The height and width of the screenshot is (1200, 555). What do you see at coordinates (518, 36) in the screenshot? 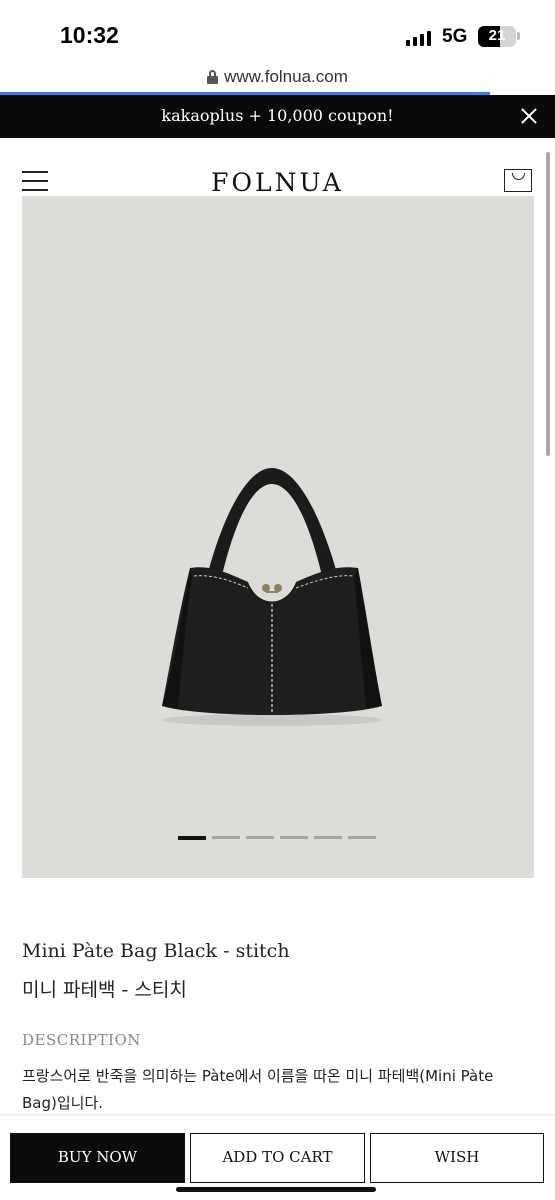
I see `battery-tip` at bounding box center [518, 36].